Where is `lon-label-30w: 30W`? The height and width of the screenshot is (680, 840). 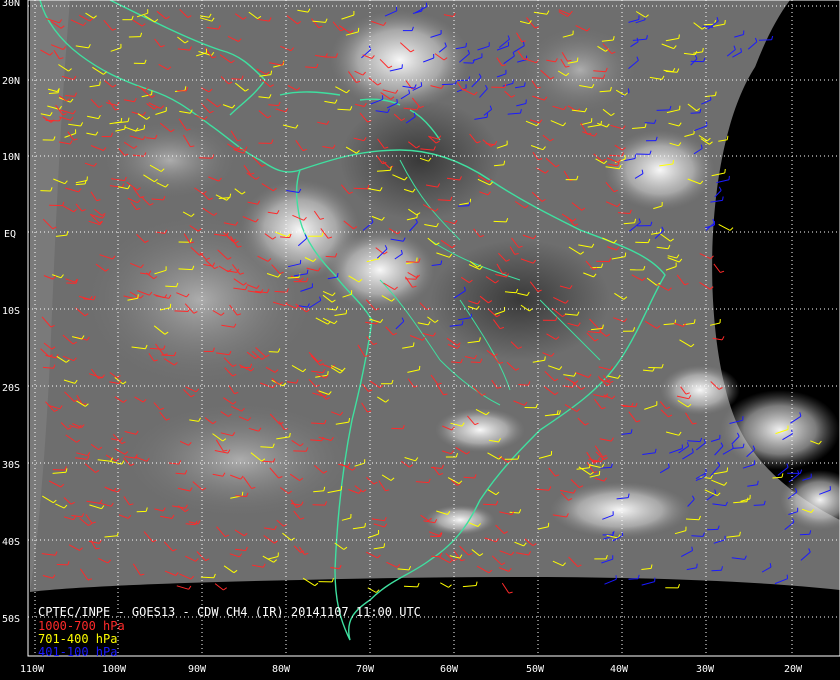
lon-label-30w: 30W is located at coordinates (705, 669).